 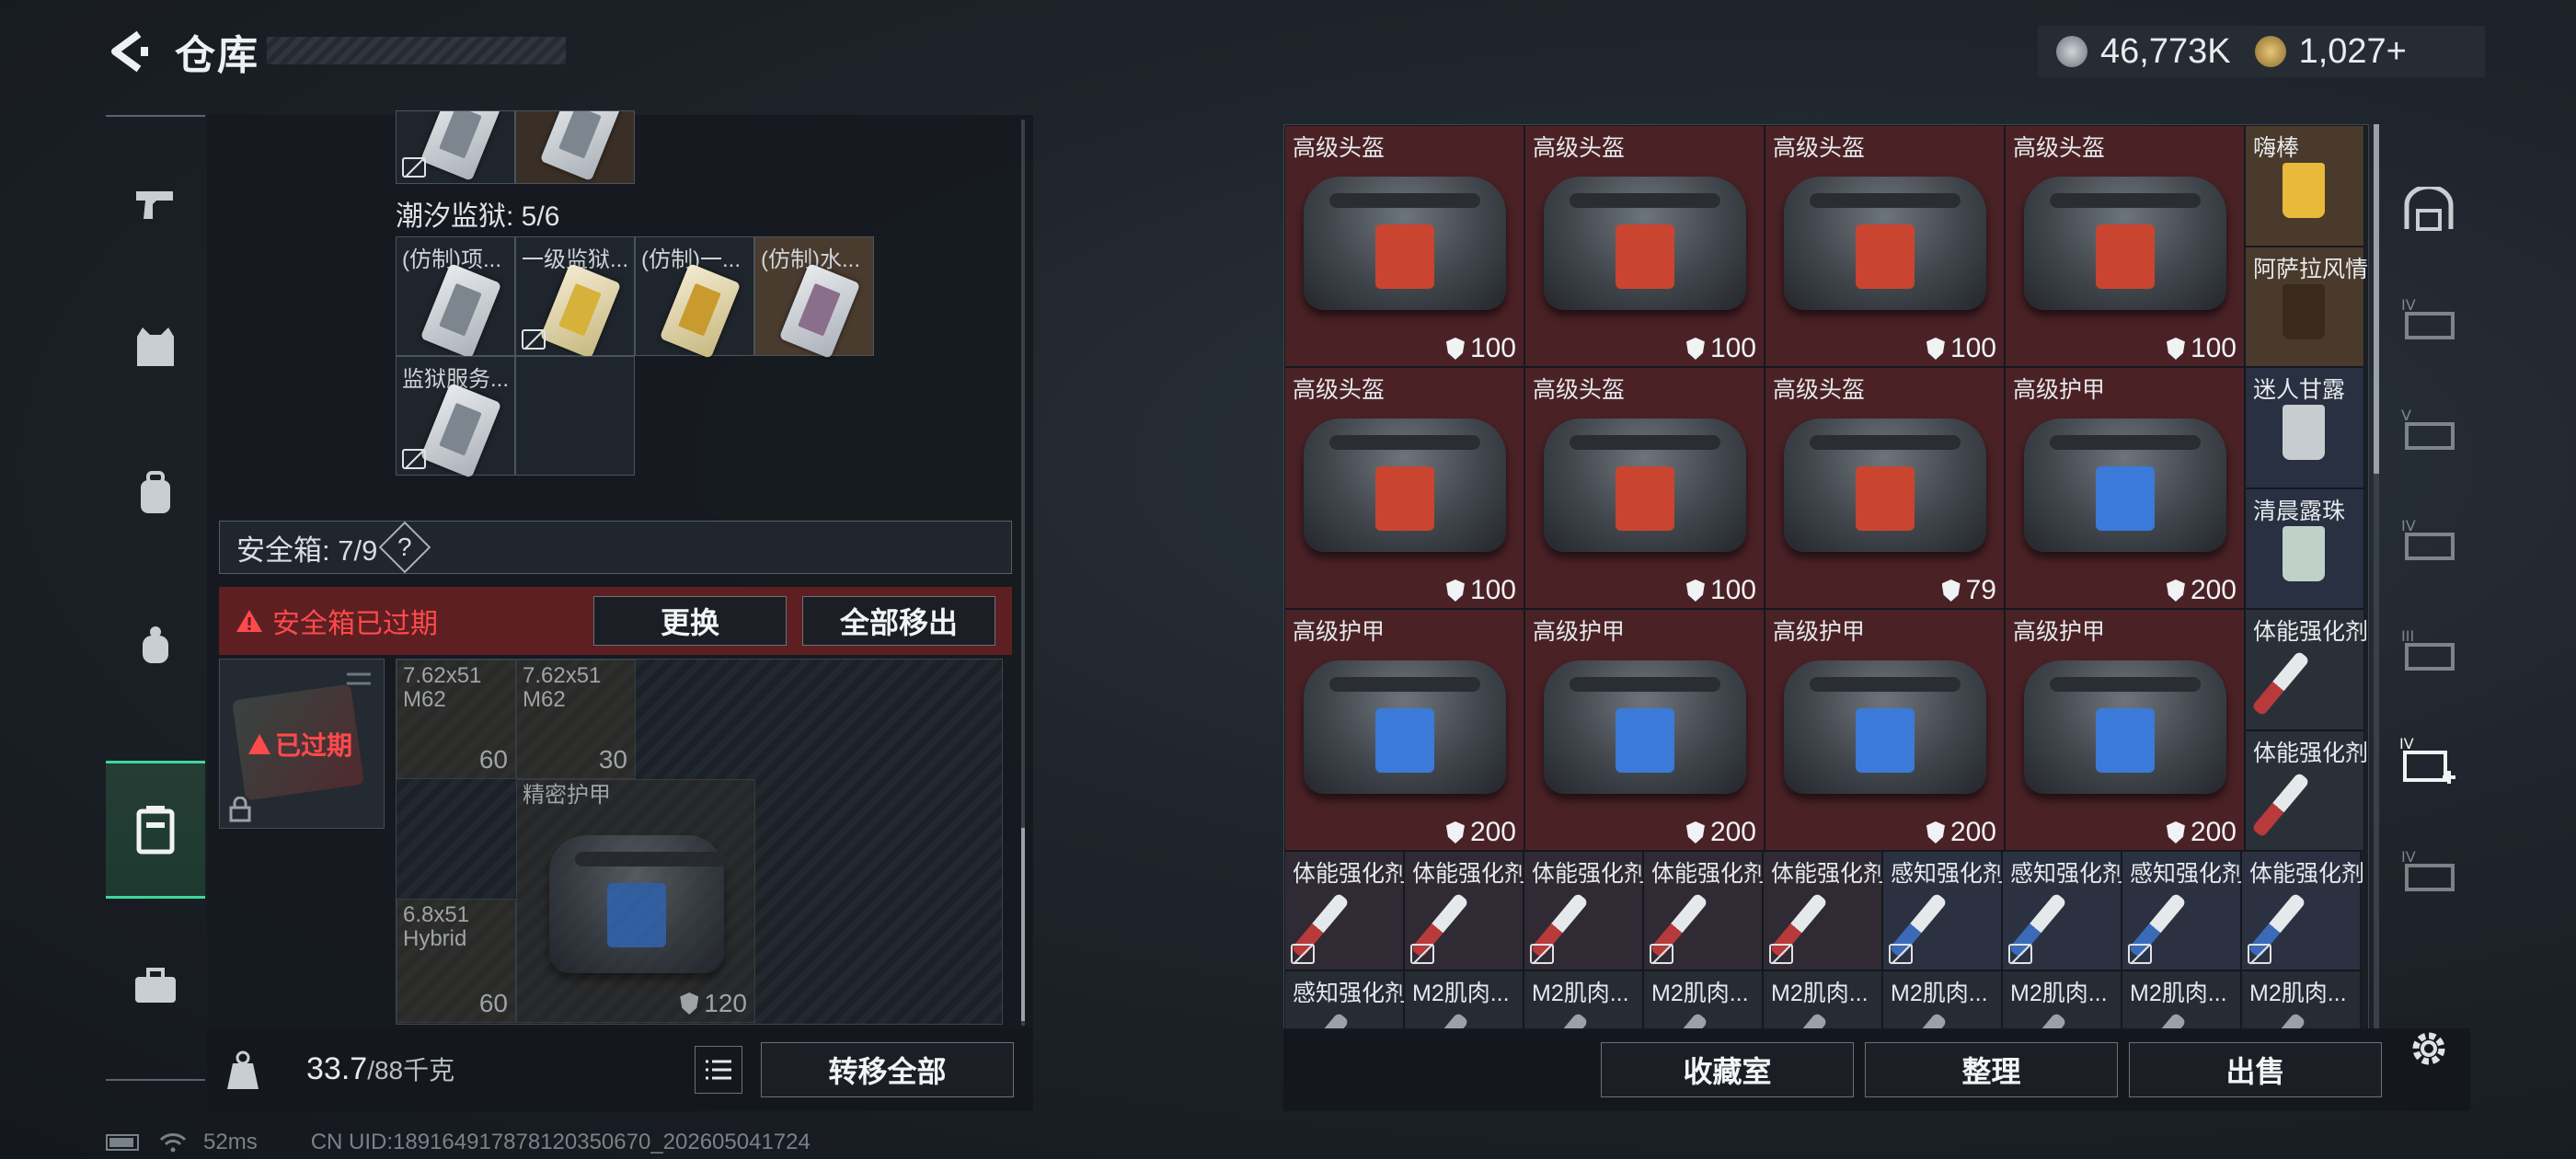 I want to click on replace-button: 更换, so click(x=690, y=621).